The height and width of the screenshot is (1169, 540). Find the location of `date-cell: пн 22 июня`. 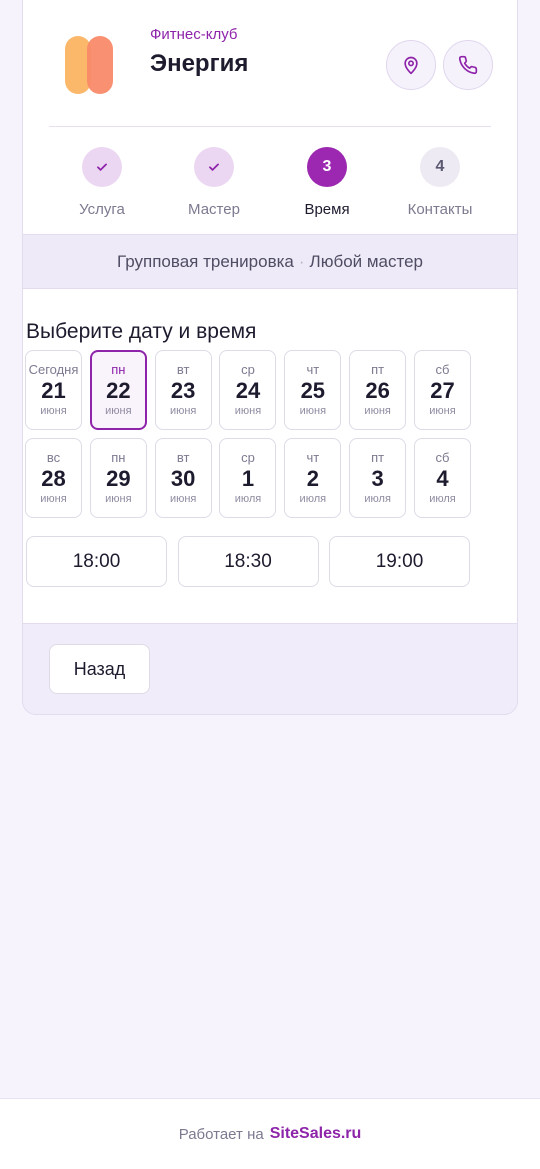

date-cell: пн 22 июня is located at coordinates (118, 390).